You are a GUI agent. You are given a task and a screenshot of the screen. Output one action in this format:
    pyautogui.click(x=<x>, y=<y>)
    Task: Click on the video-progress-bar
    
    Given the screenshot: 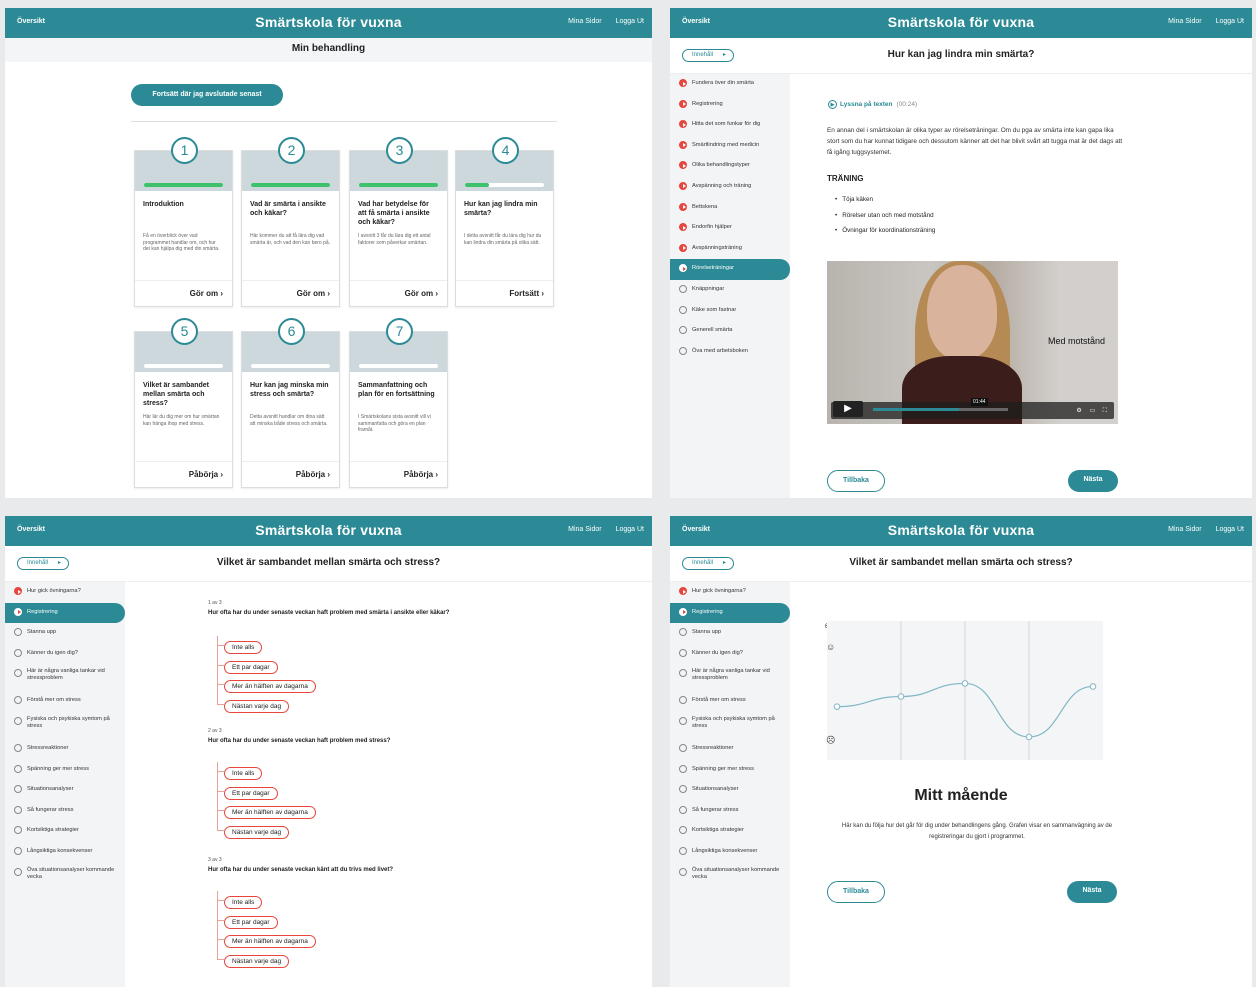 What is the action you would take?
    pyautogui.click(x=940, y=409)
    